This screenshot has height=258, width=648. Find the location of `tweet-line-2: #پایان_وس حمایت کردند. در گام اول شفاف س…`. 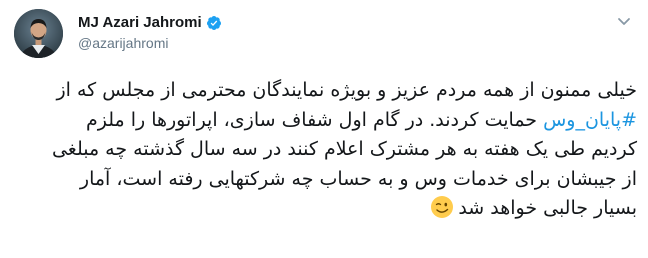

tweet-line-2: #پایان_وس حمایت کردند. در گام اول شفاف س… is located at coordinates (327, 121).